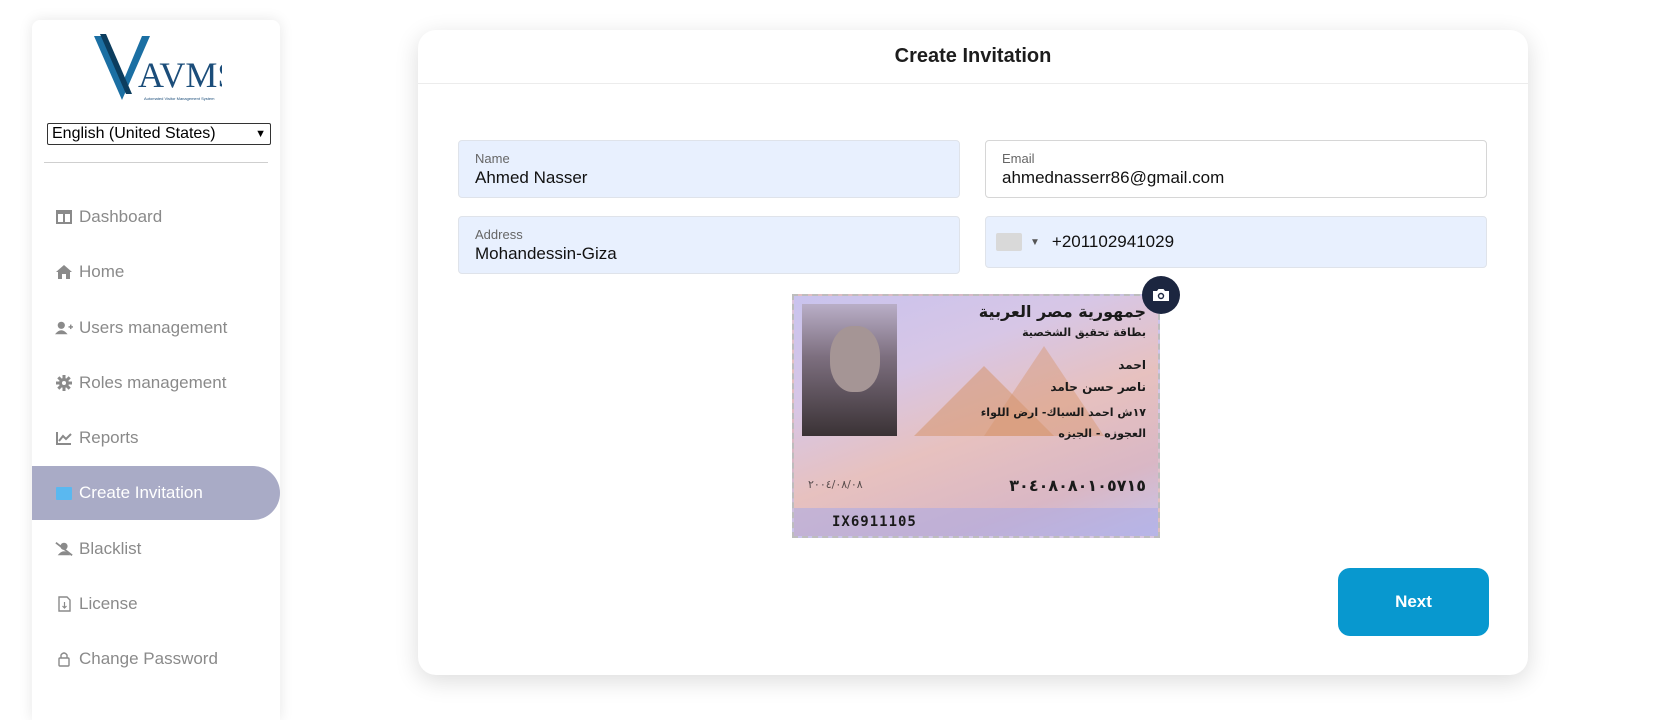 The height and width of the screenshot is (720, 1656). What do you see at coordinates (1009, 242) in the screenshot?
I see `country-flag-icon` at bounding box center [1009, 242].